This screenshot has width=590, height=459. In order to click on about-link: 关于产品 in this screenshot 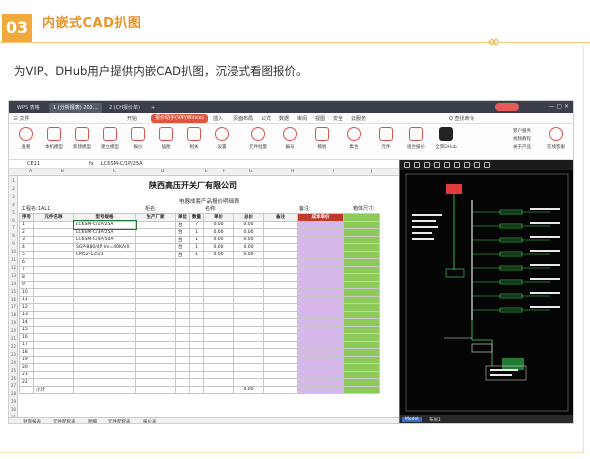, I will do `click(522, 148)`.